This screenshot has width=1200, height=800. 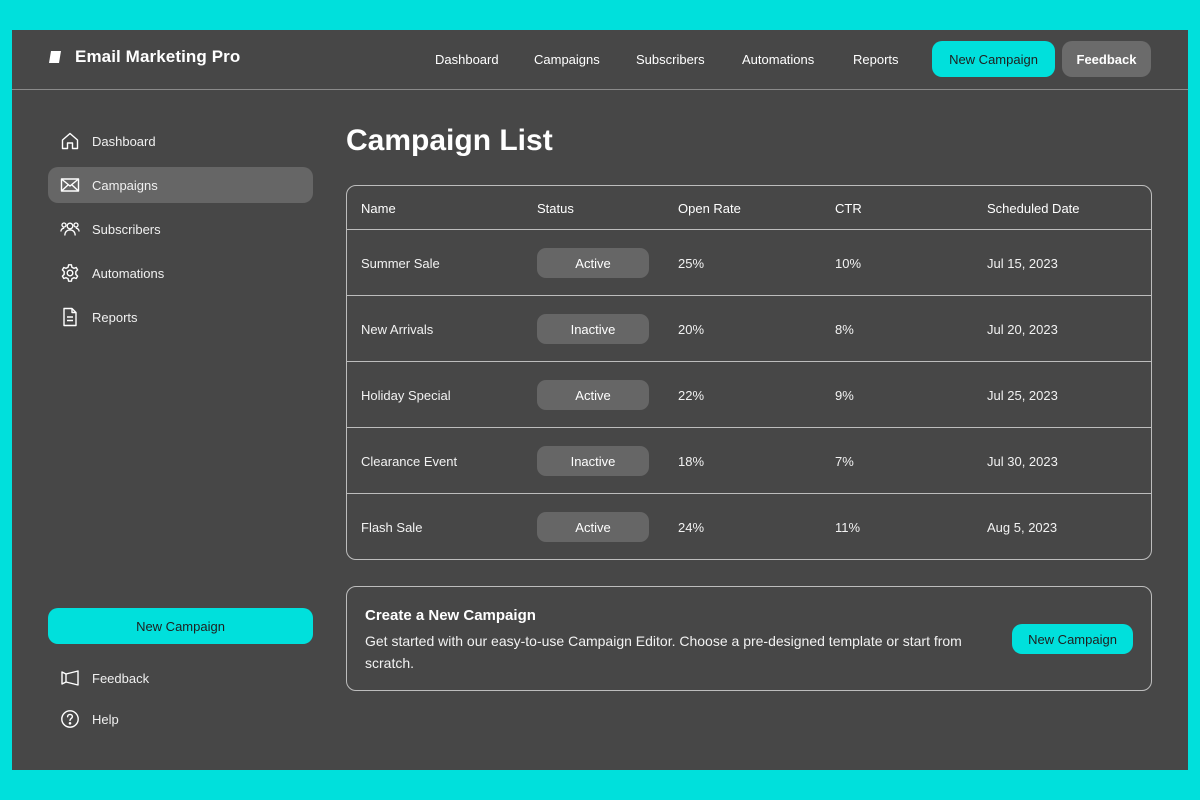 I want to click on sidebar-feedback: Feedback, so click(x=180, y=678).